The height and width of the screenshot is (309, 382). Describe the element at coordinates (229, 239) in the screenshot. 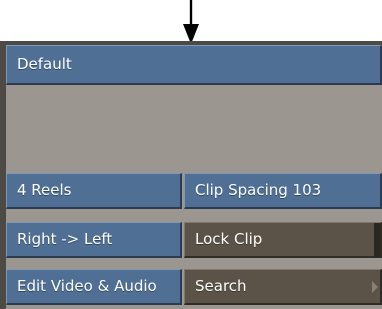

I see `lock-clip-label: Lock Clip` at that location.